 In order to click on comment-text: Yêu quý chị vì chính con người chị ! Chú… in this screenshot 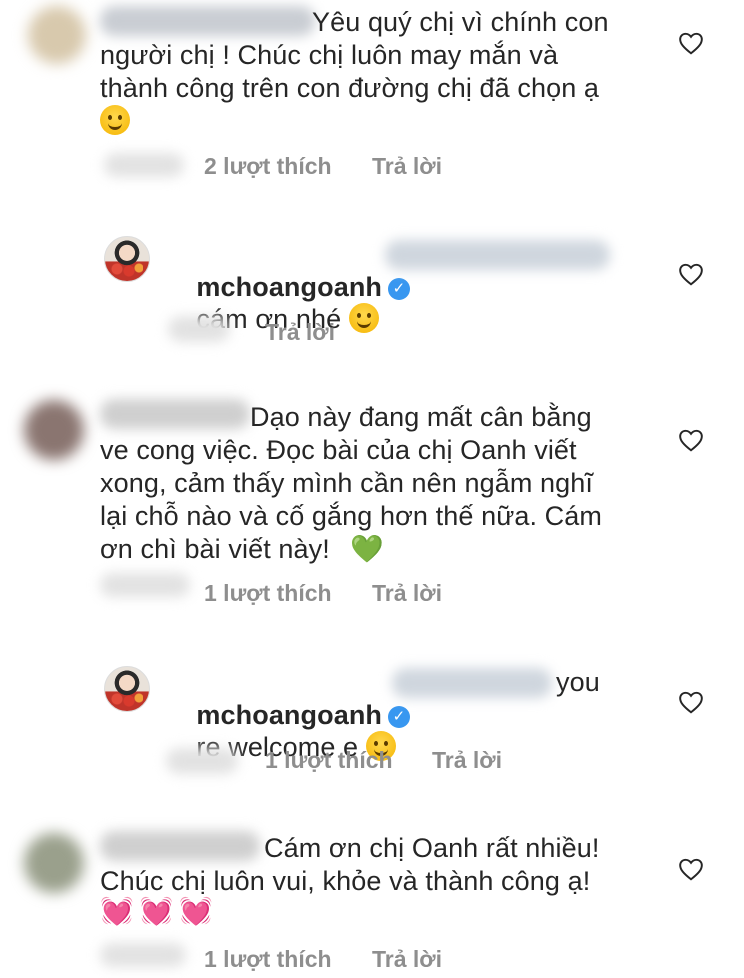, I will do `click(354, 55)`.